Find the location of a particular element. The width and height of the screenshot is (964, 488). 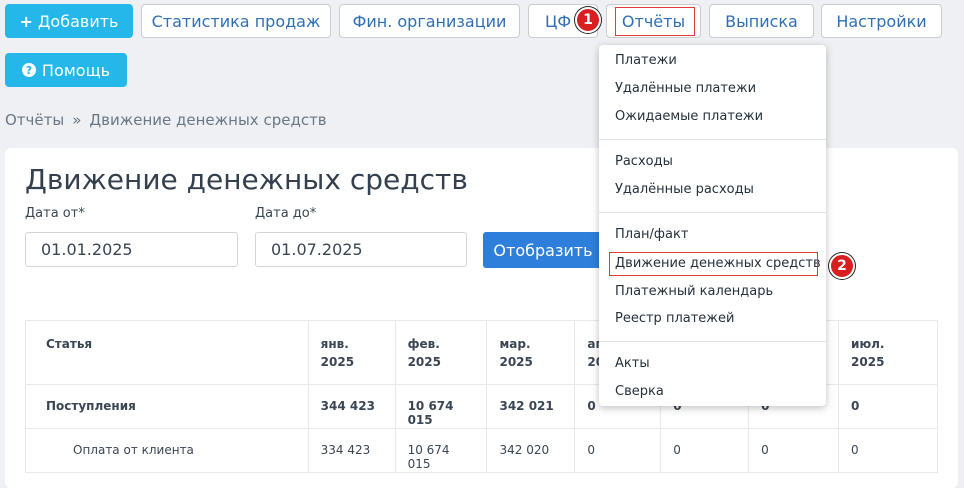

page-title: Движение денежных средств is located at coordinates (246, 179).